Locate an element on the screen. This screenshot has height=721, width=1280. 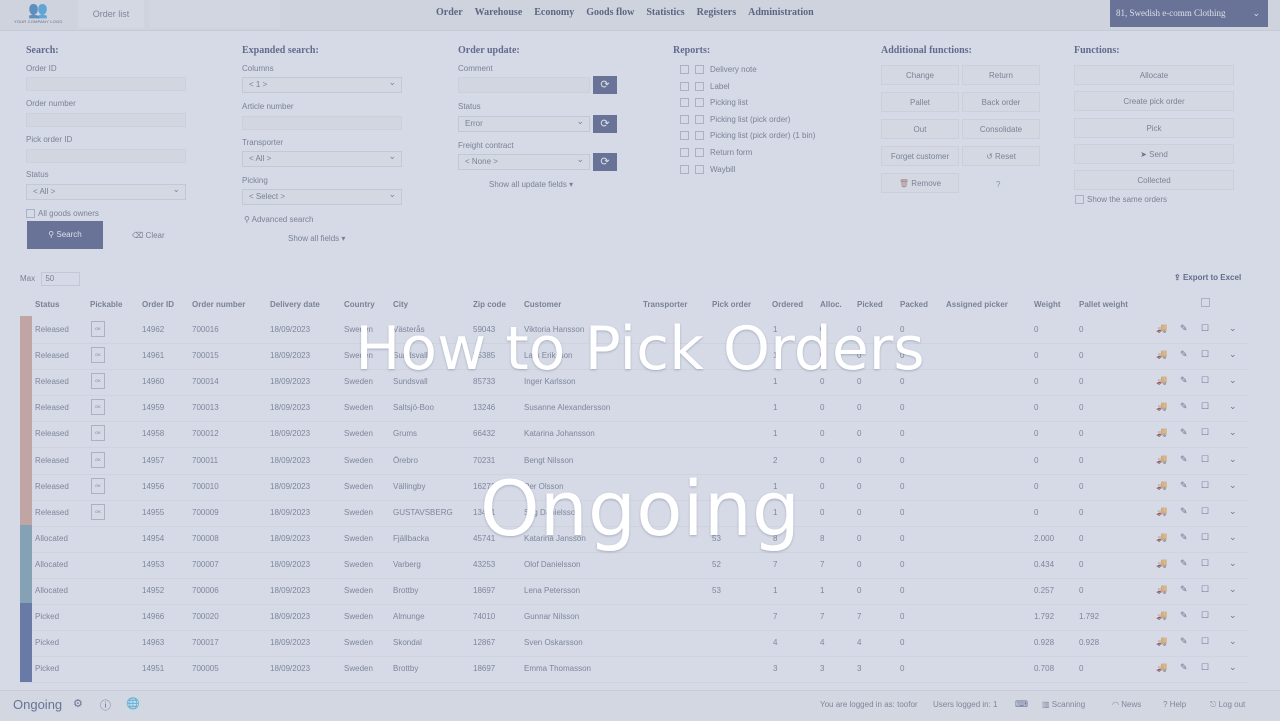
nav-registers: Registers is located at coordinates (716, 14).